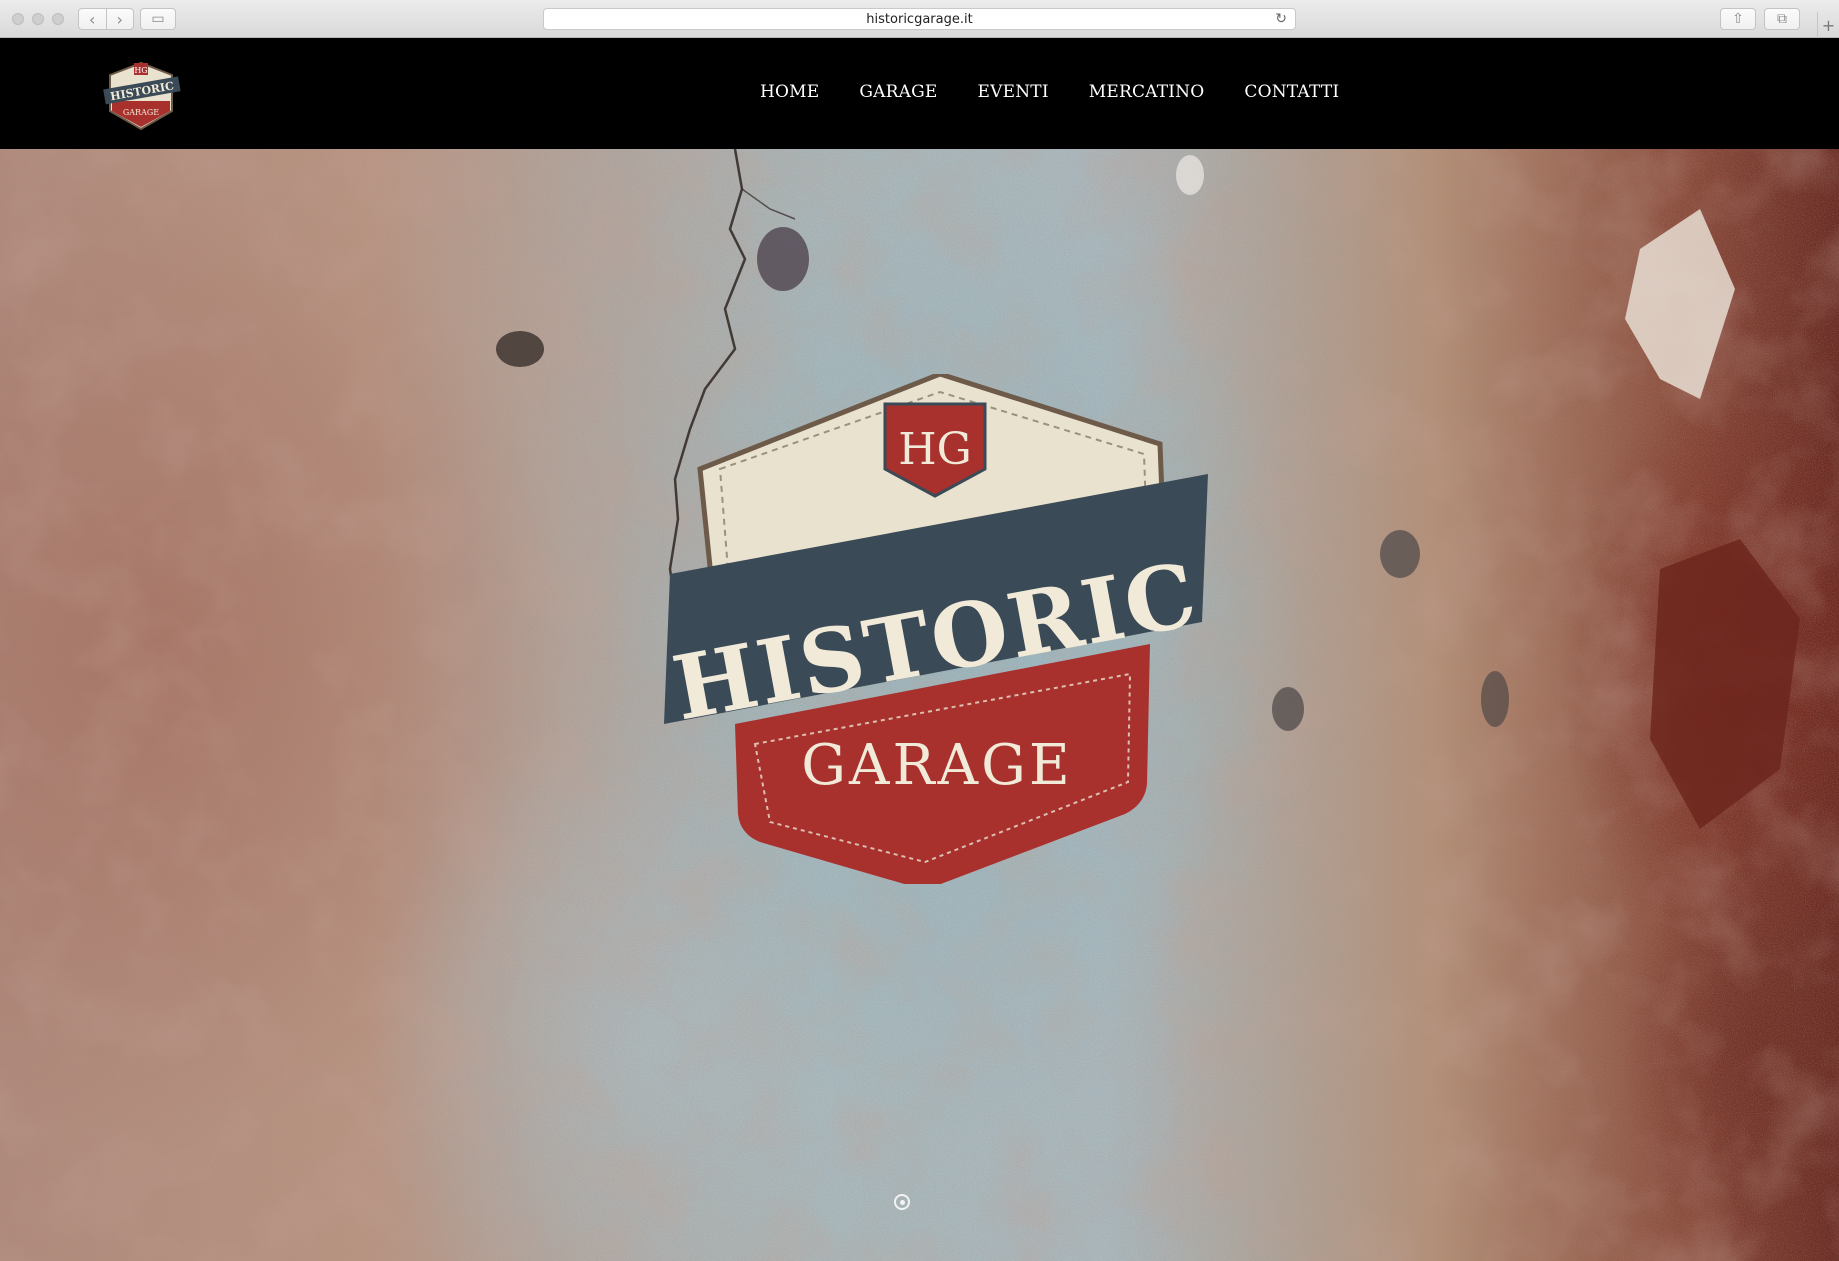 The image size is (1839, 1261). What do you see at coordinates (1782, 19) in the screenshot?
I see `tabs-icon: ⧉` at bounding box center [1782, 19].